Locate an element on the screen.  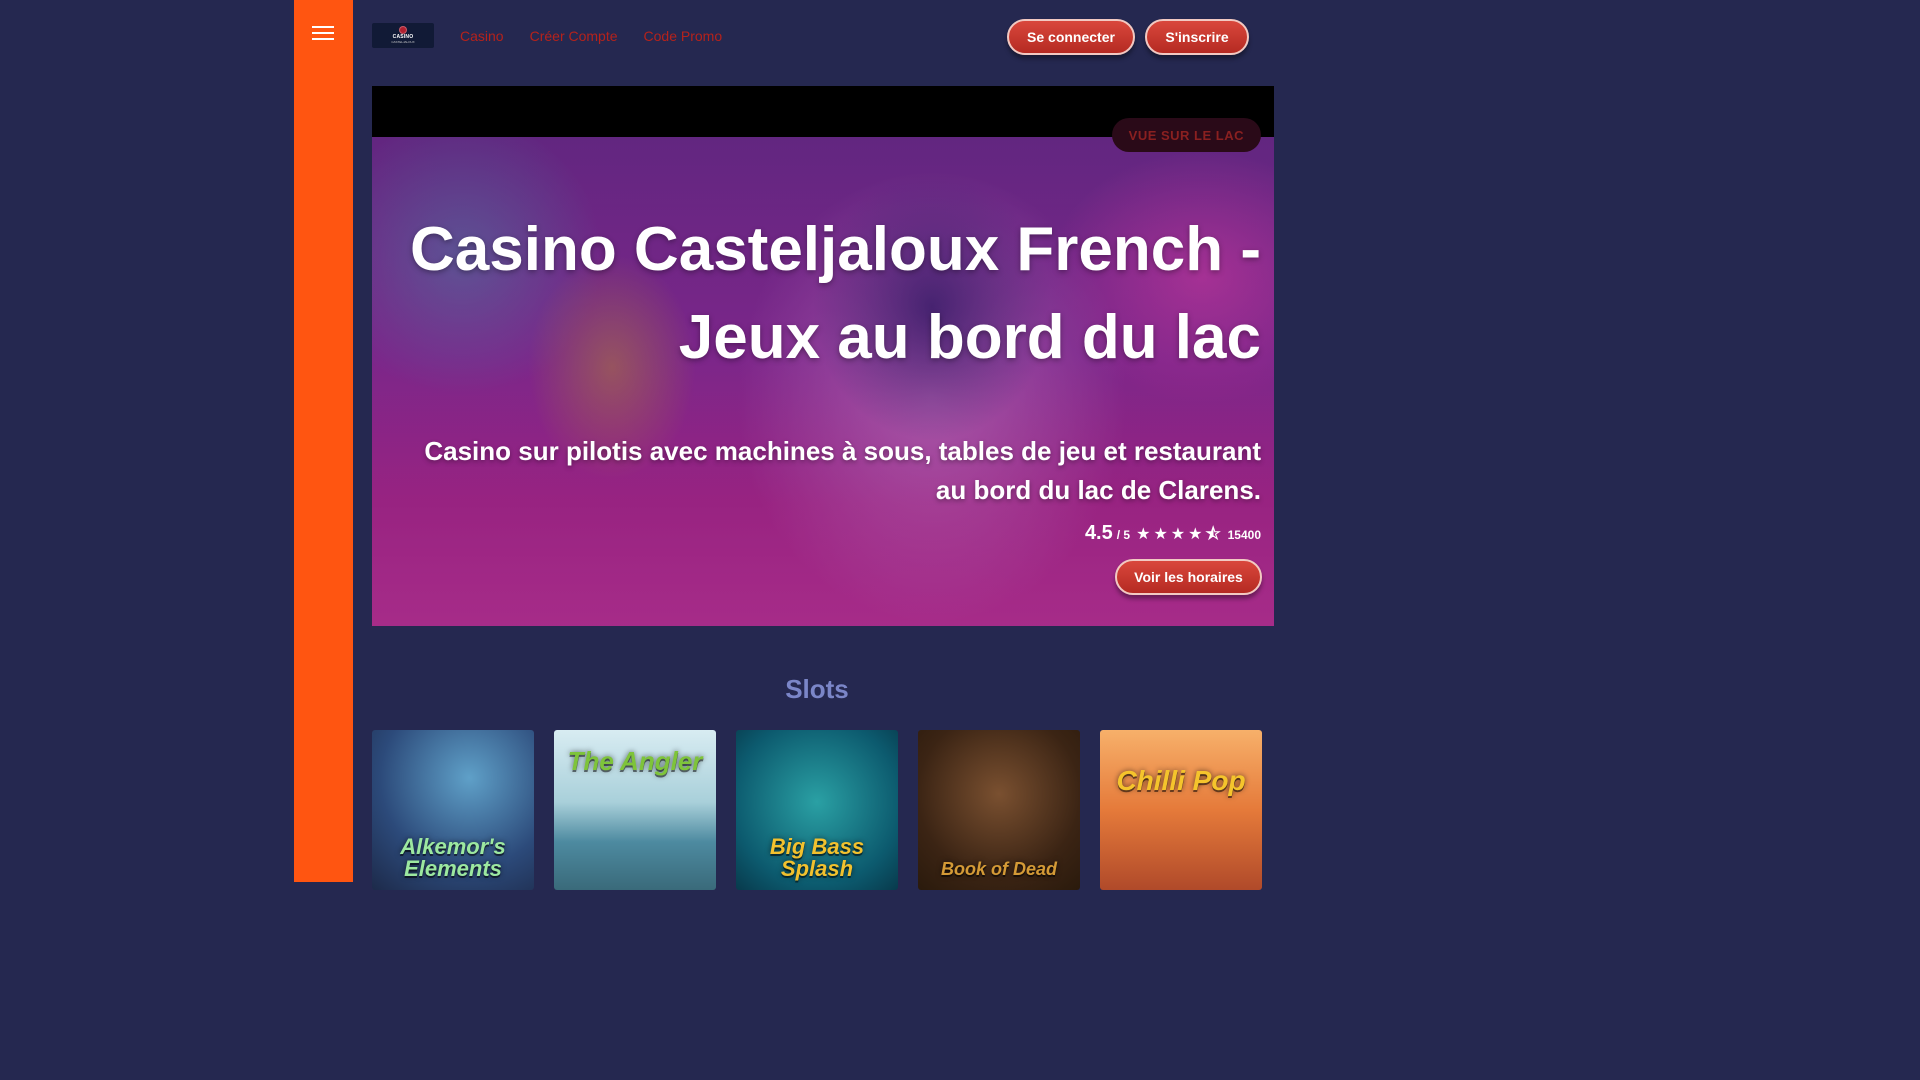
rating-stars-icon: ★★★★⯪ is located at coordinates (1180, 534).